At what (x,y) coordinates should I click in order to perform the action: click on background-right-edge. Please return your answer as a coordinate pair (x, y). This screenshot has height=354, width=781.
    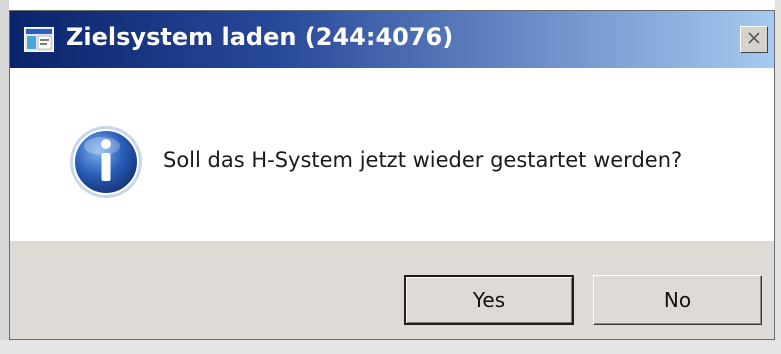
    Looking at the image, I should click on (778, 177).